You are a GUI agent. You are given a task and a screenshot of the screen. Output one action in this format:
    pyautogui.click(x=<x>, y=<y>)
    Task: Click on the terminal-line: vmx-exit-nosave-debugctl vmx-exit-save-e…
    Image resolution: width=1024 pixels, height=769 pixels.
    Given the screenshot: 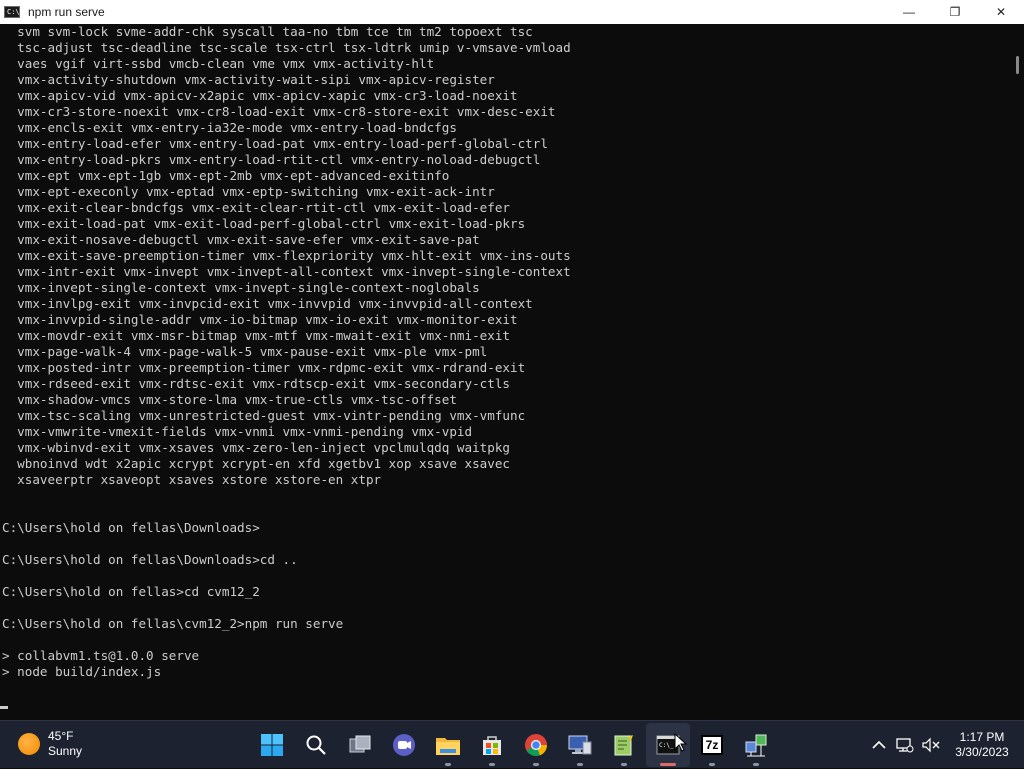 What is the action you would take?
    pyautogui.click(x=241, y=239)
    